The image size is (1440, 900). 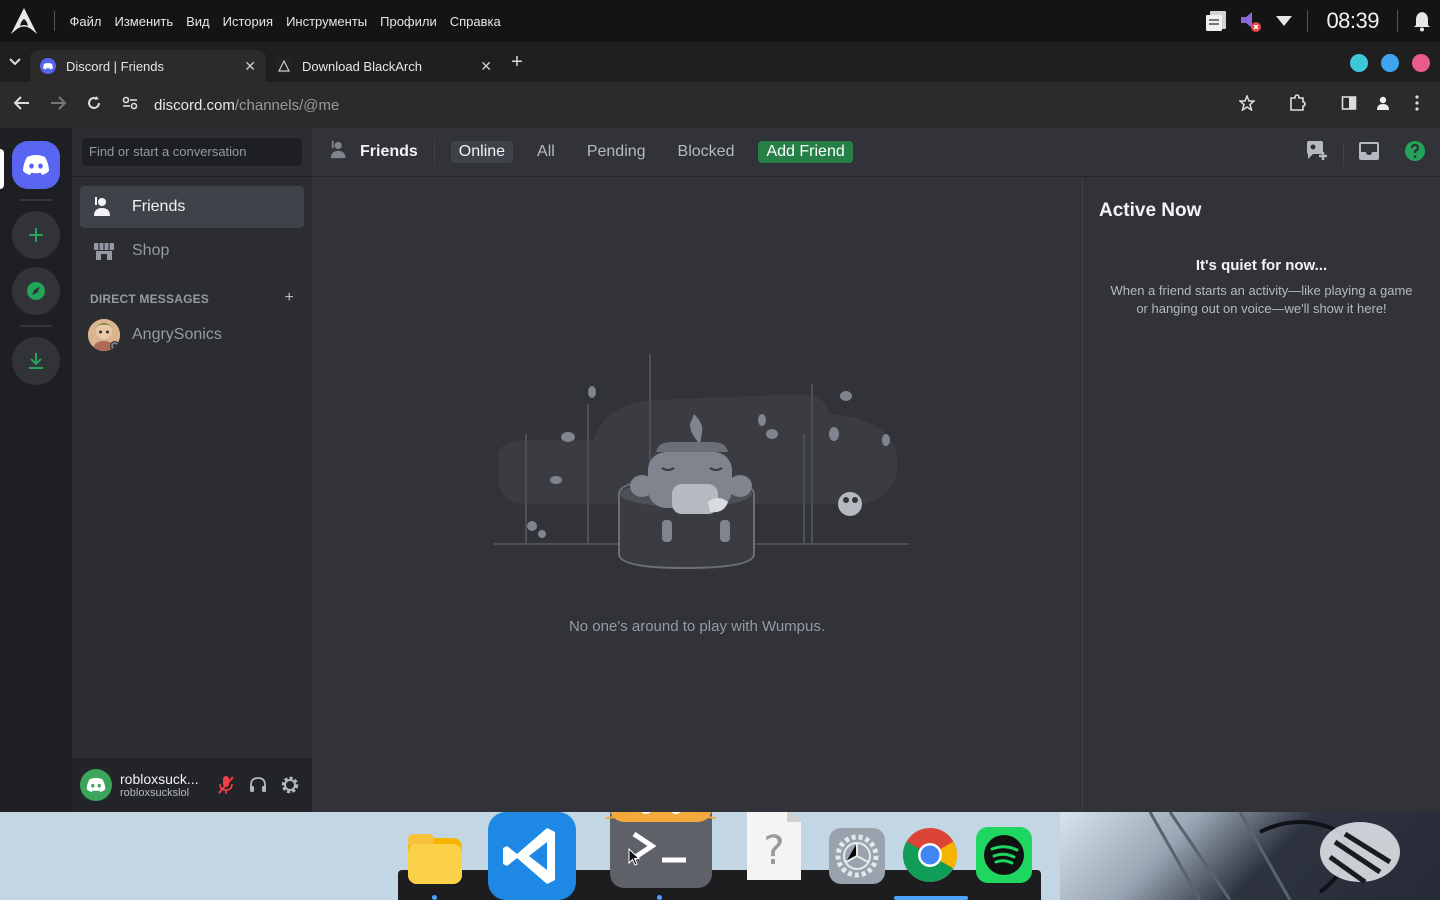 I want to click on file-manager-folder-icon, so click(x=435, y=858).